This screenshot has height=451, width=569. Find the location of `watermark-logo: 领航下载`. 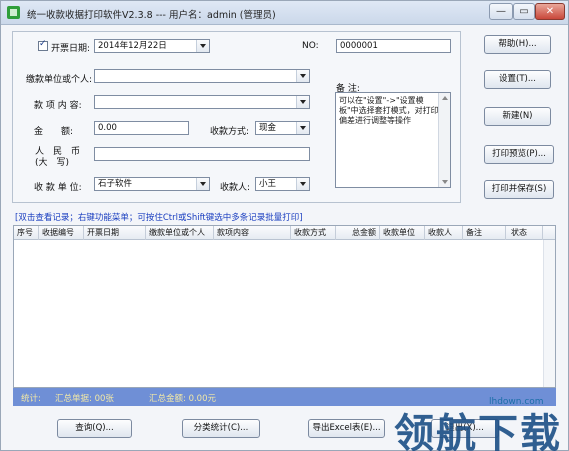

watermark-logo: 领航下载 is located at coordinates (478, 431).